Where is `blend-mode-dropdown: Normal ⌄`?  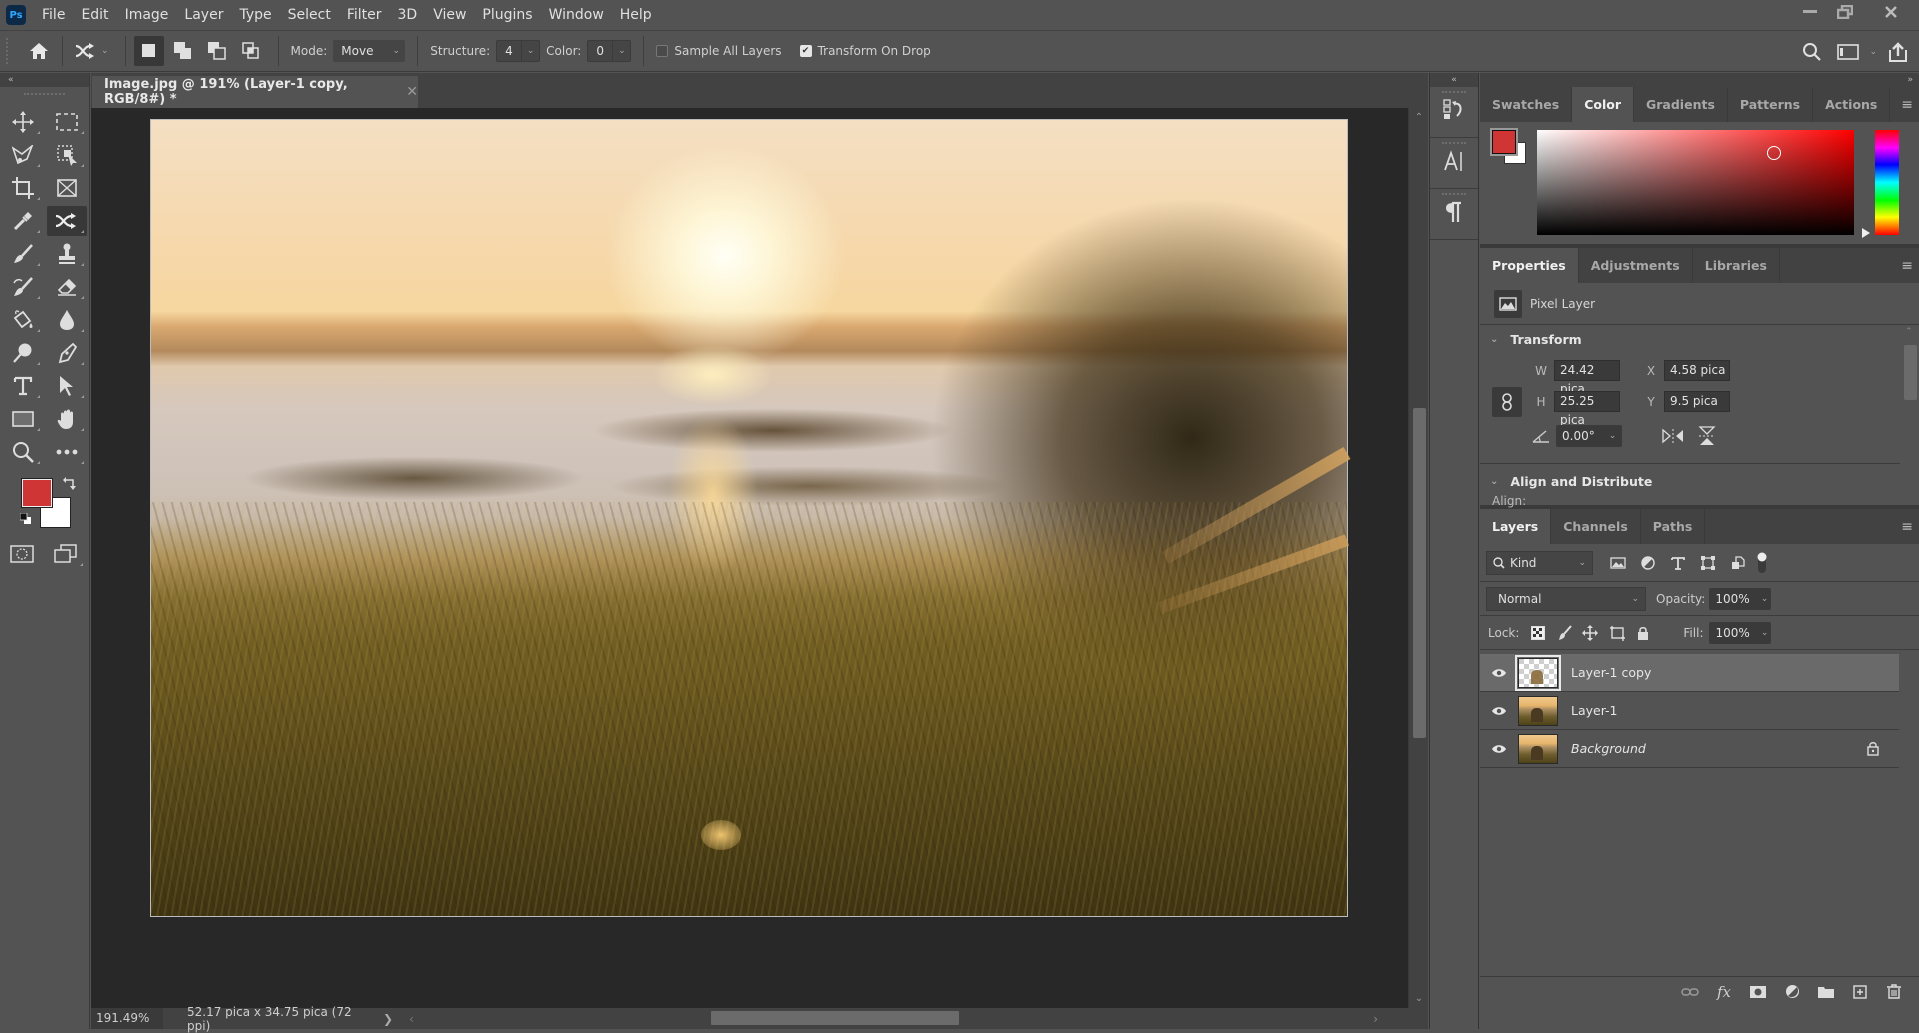
blend-mode-dropdown: Normal ⌄ is located at coordinates (1566, 598).